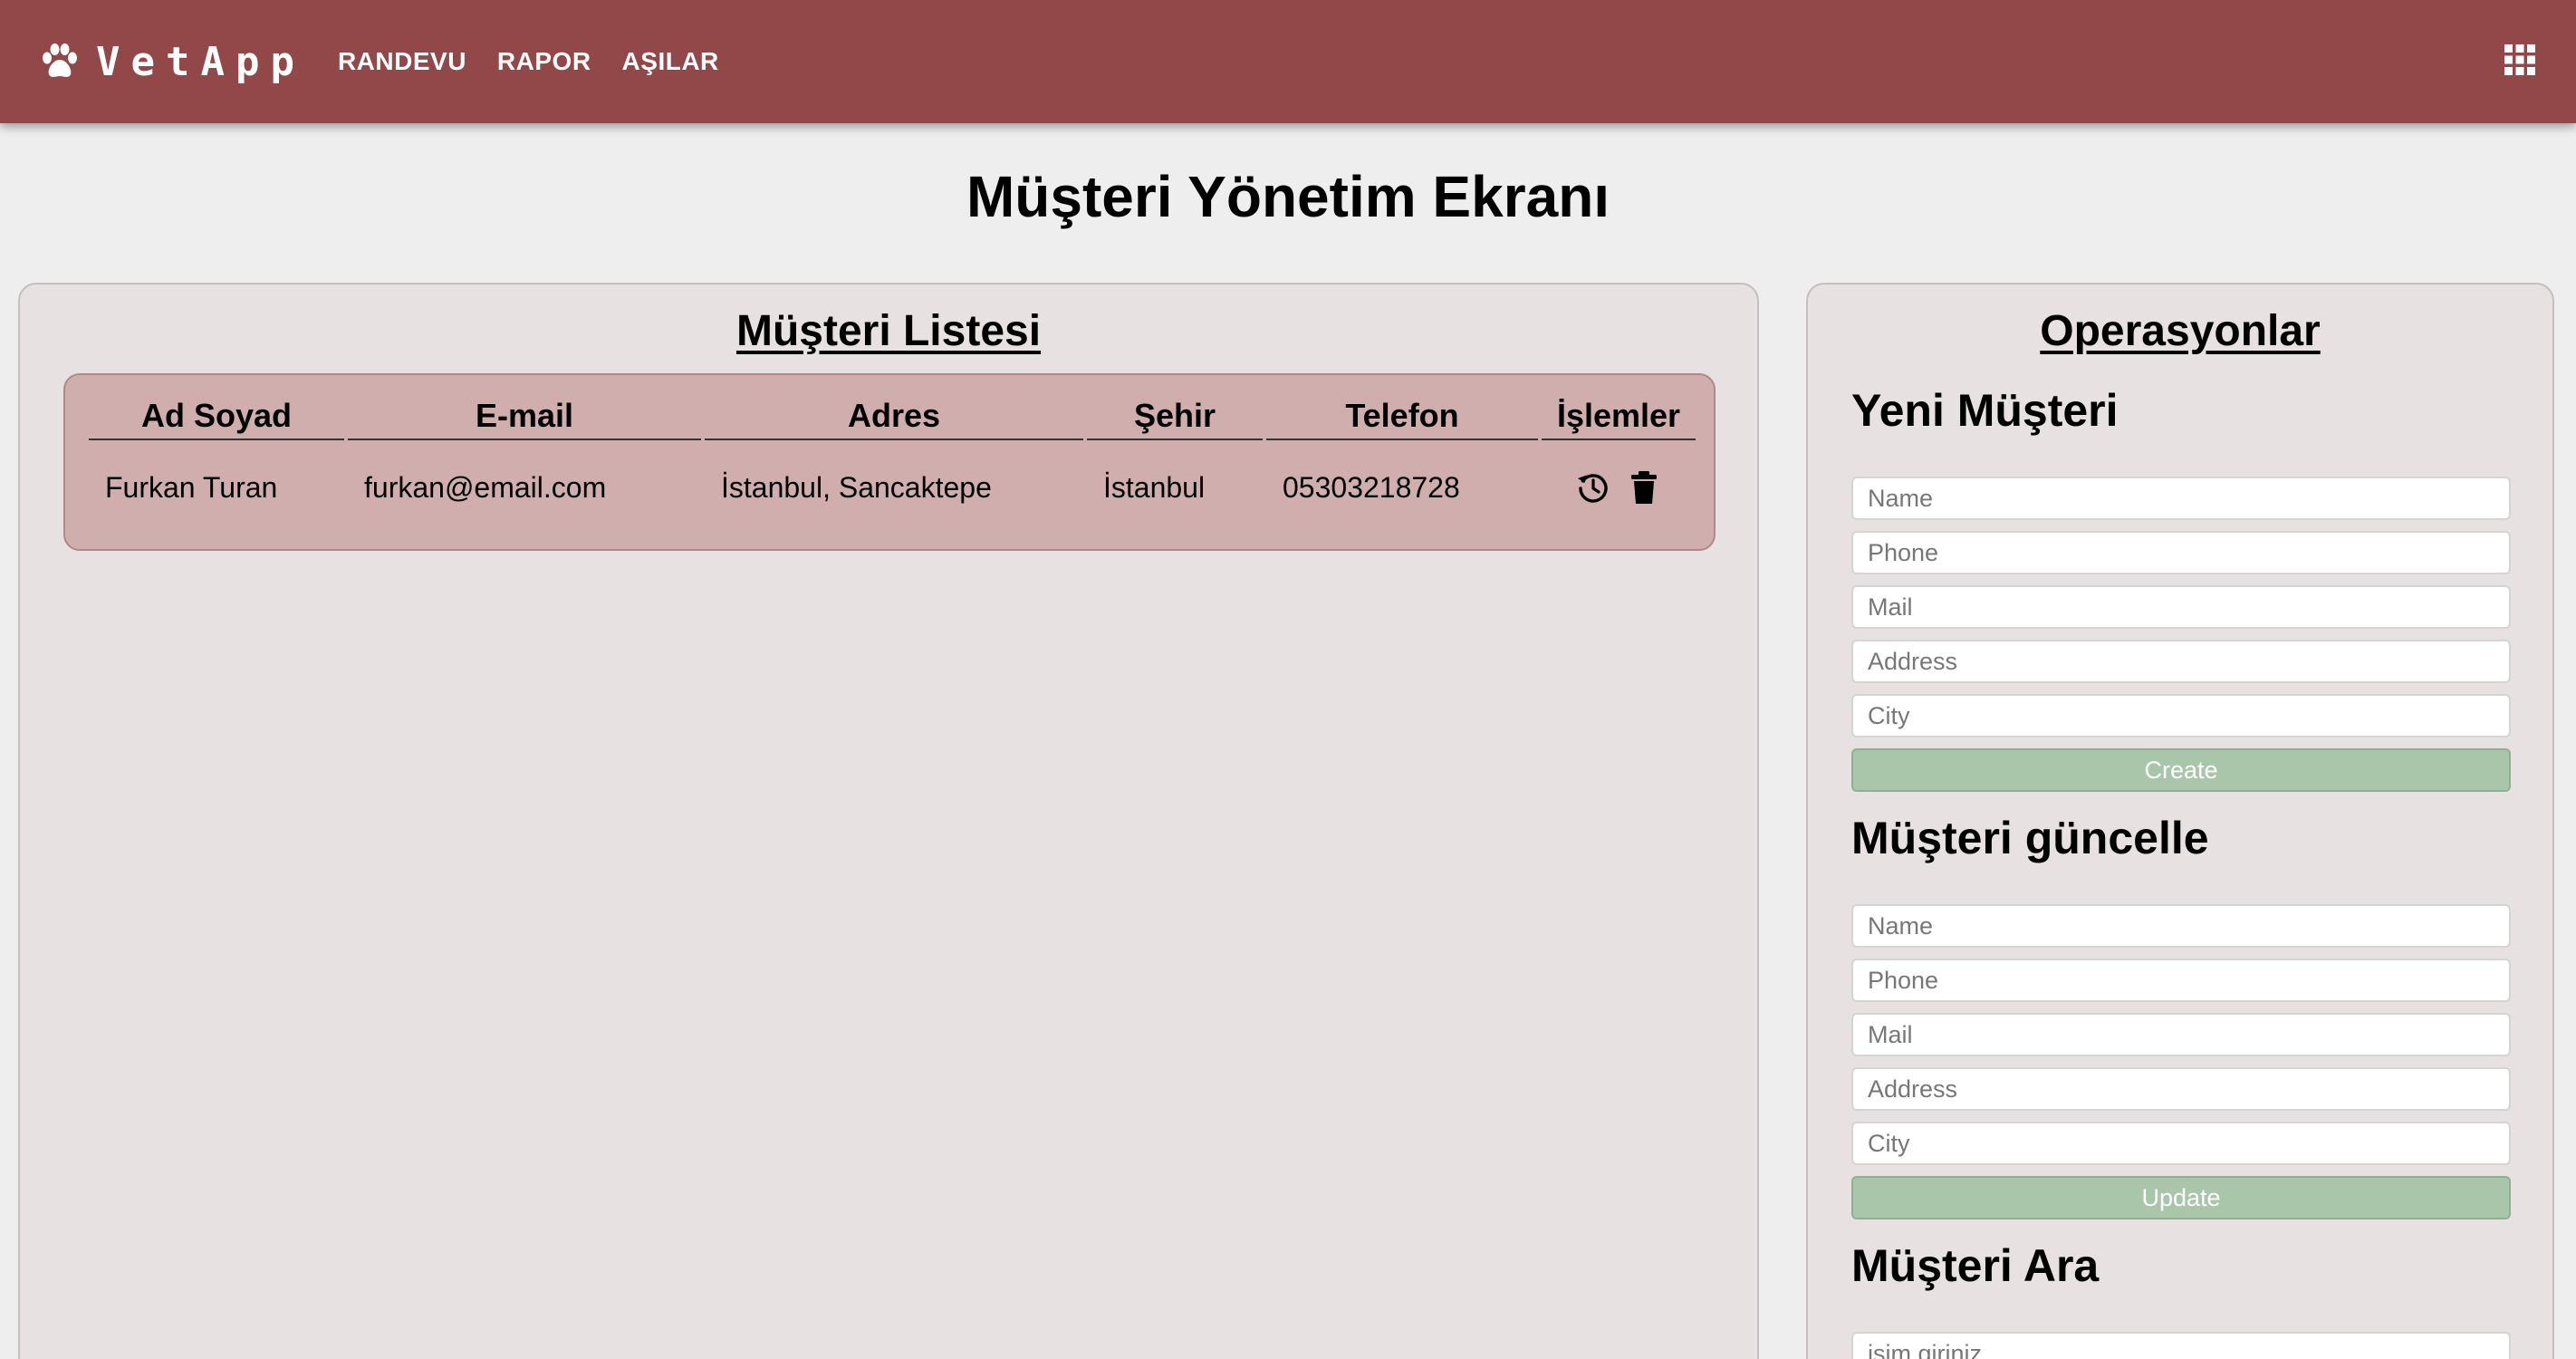 This screenshot has height=1359, width=2576. Describe the element at coordinates (2180, 331) in the screenshot. I see `operations-heading: Operasyonlar` at that location.